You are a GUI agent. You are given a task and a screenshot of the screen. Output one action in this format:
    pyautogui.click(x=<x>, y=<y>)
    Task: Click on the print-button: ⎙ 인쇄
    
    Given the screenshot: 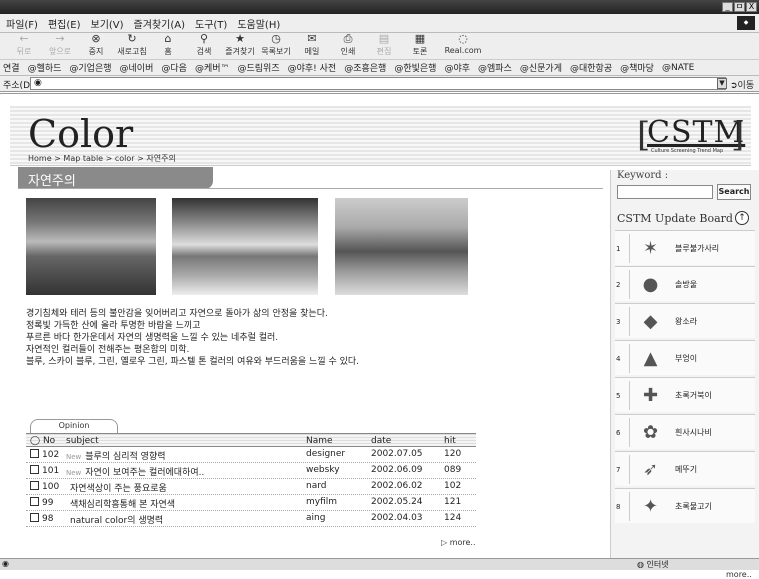 What is the action you would take?
    pyautogui.click(x=348, y=45)
    